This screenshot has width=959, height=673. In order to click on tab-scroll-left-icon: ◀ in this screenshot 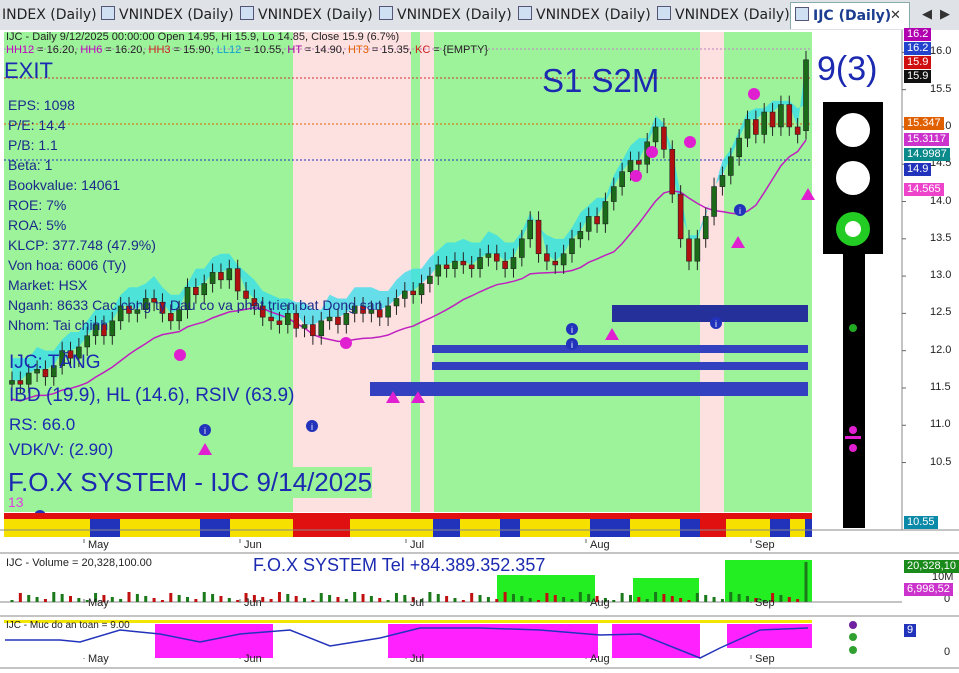, I will do `click(927, 14)`.